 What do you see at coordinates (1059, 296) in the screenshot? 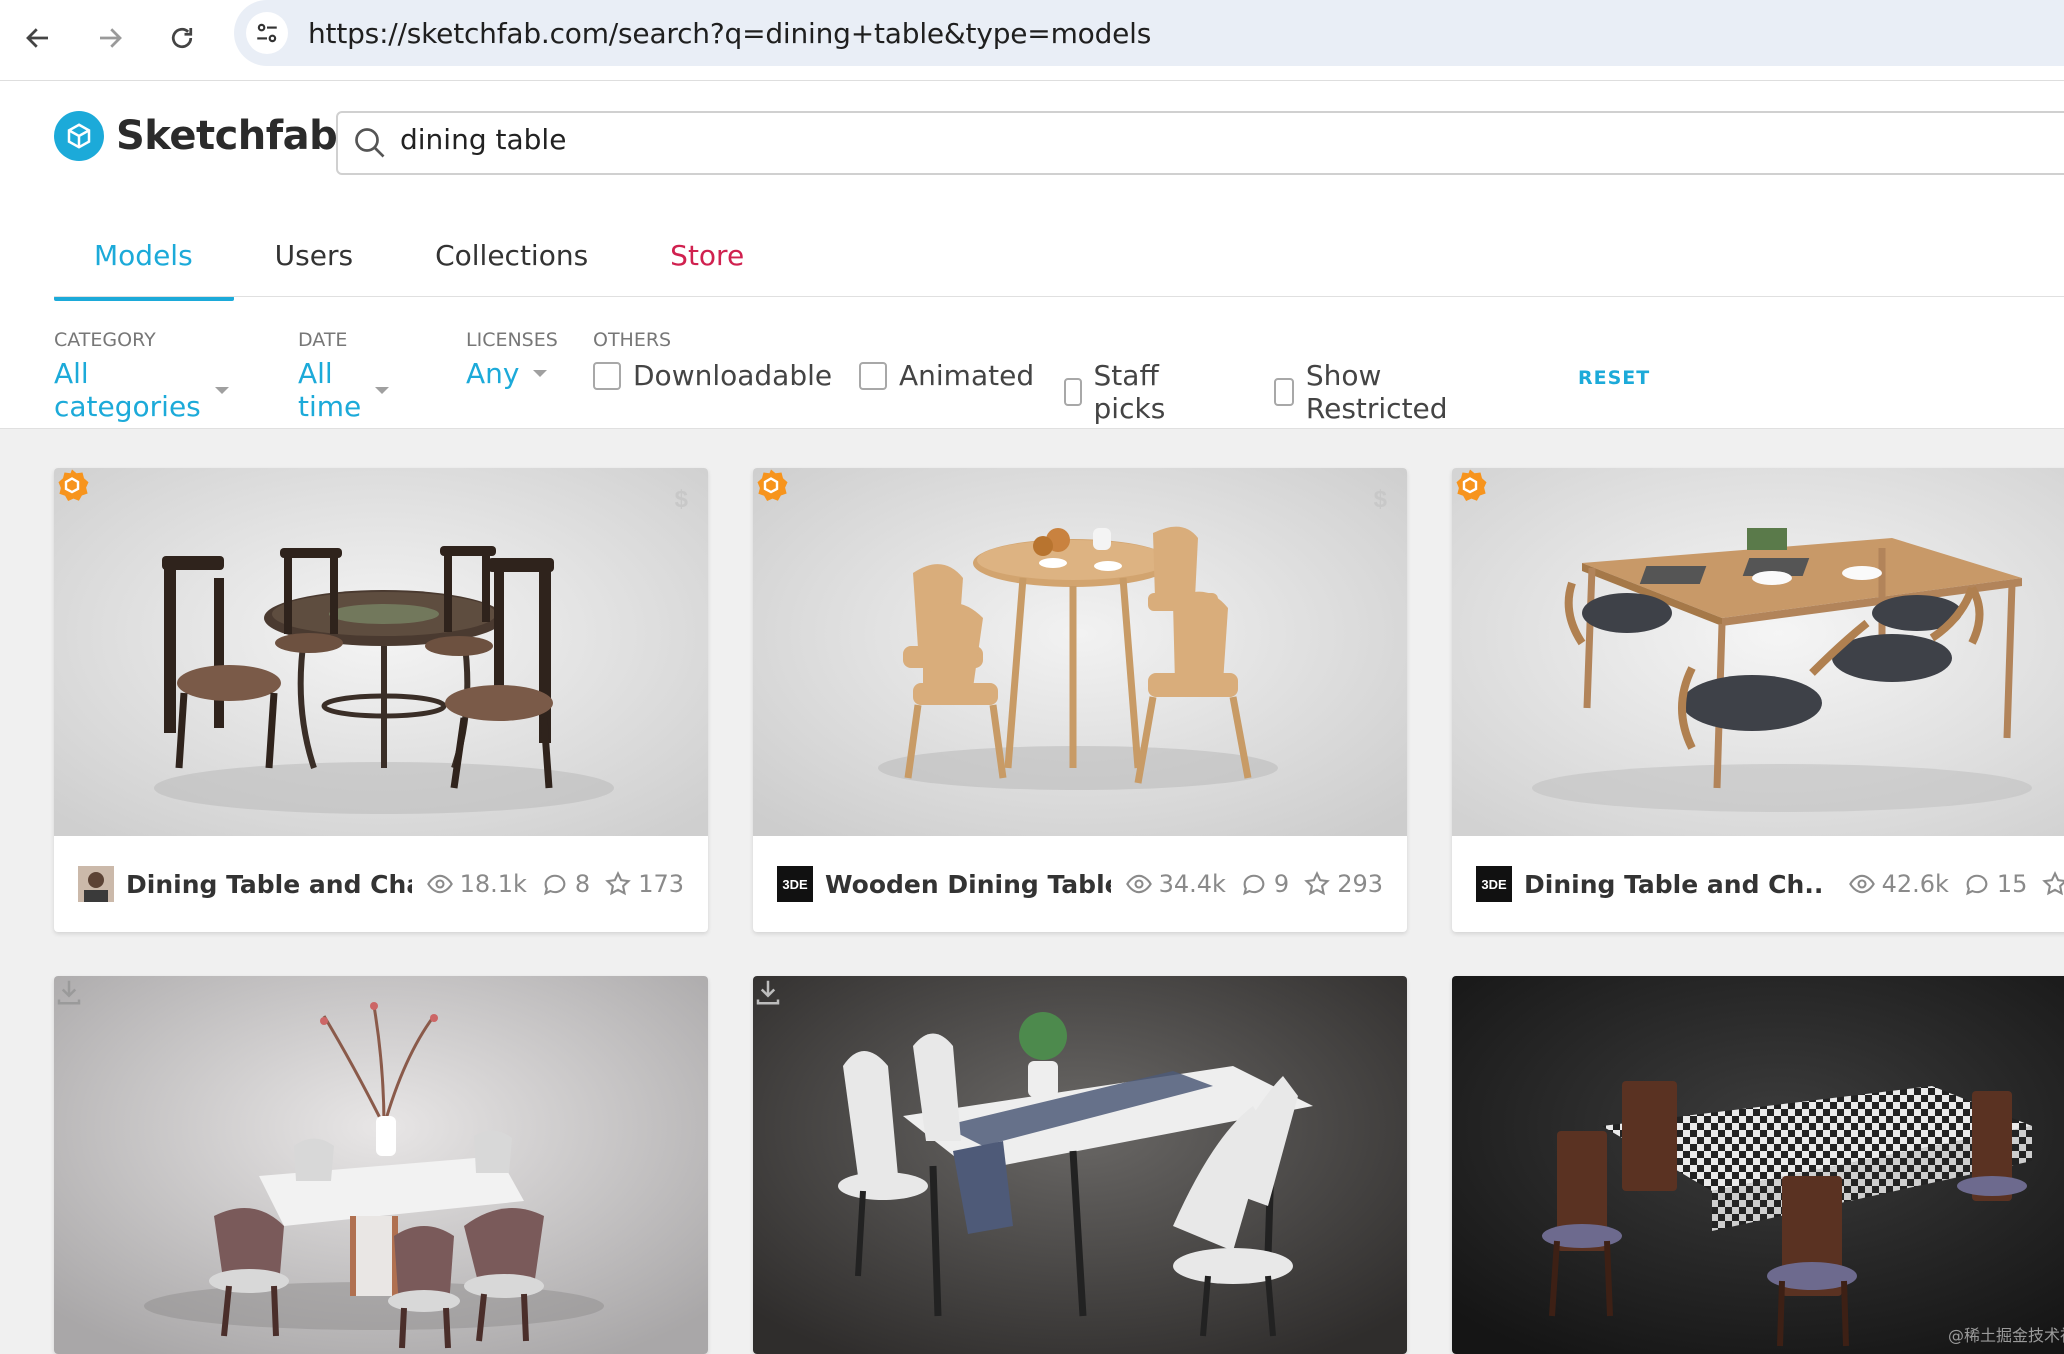
I see `tabs-divider` at bounding box center [1059, 296].